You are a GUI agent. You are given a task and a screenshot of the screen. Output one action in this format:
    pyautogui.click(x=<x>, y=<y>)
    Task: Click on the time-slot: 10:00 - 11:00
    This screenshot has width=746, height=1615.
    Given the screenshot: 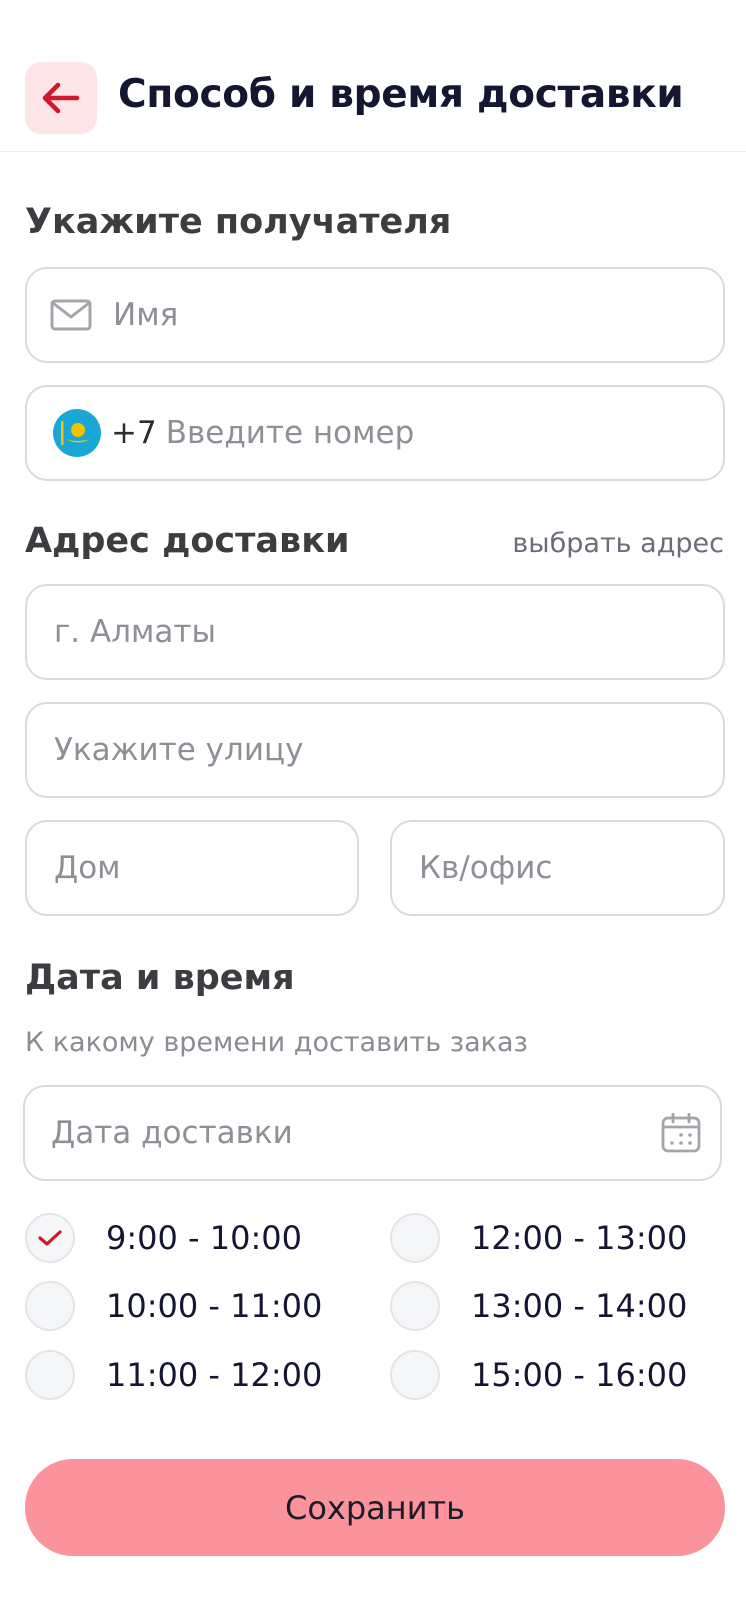 What is the action you would take?
    pyautogui.click(x=173, y=1306)
    